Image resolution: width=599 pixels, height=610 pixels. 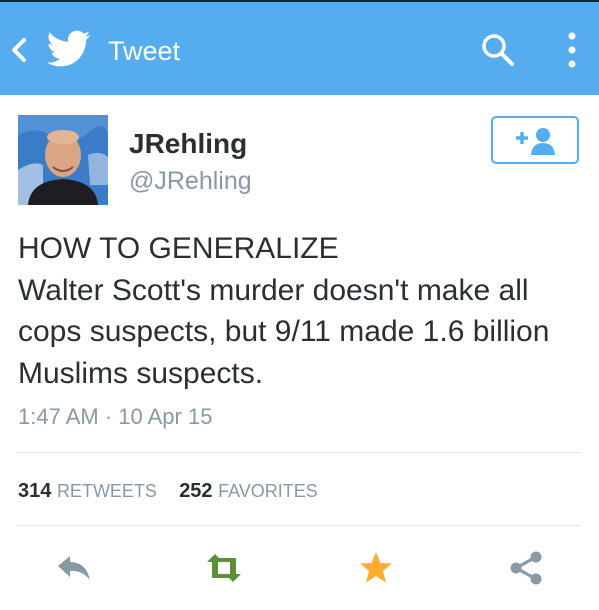 I want to click on favorites-count: 252, so click(x=196, y=491).